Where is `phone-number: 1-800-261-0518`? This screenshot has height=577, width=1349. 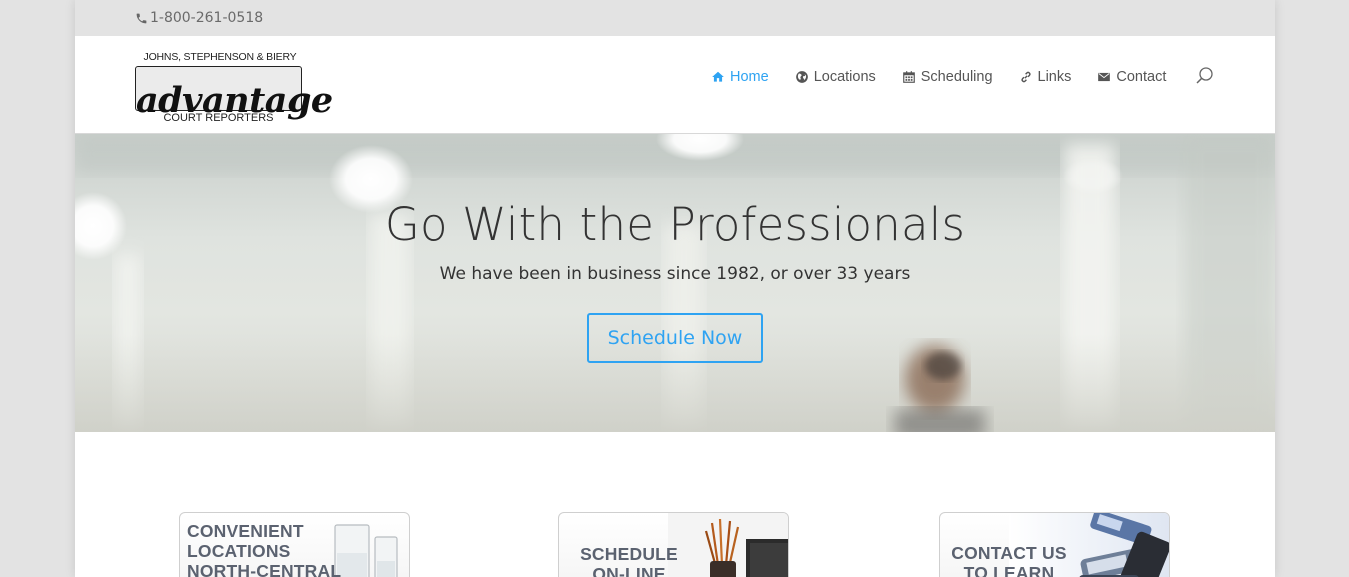 phone-number: 1-800-261-0518 is located at coordinates (199, 18).